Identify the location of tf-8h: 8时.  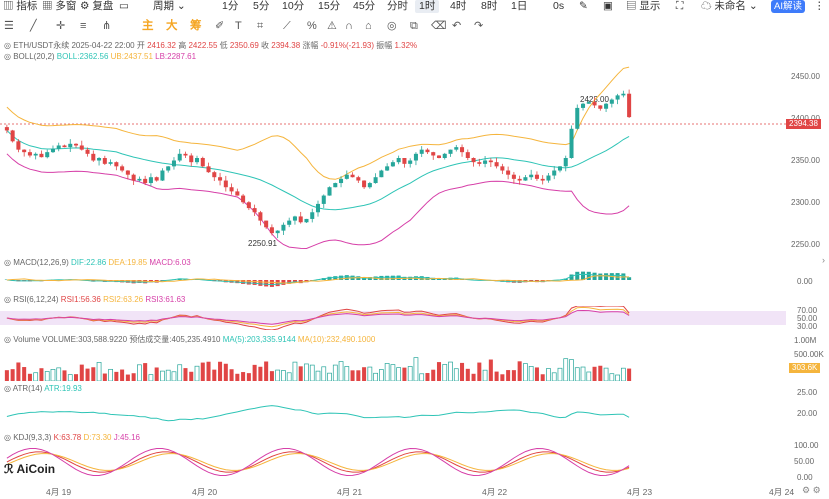
(489, 6).